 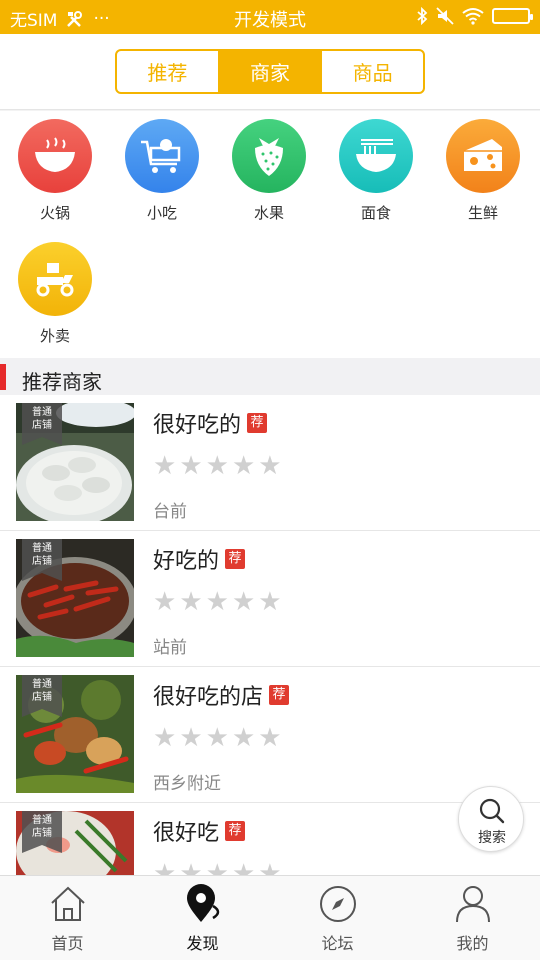 What do you see at coordinates (170, 648) in the screenshot?
I see `merchant-location: 站前` at bounding box center [170, 648].